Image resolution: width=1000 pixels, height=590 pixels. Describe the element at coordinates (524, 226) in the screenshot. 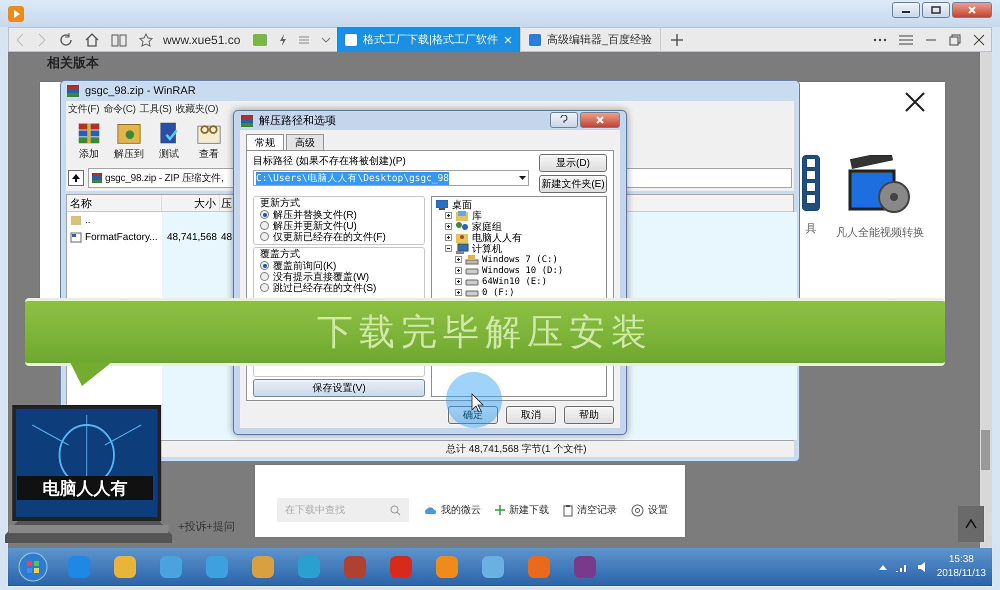

I see `tree-item: 家庭组` at that location.